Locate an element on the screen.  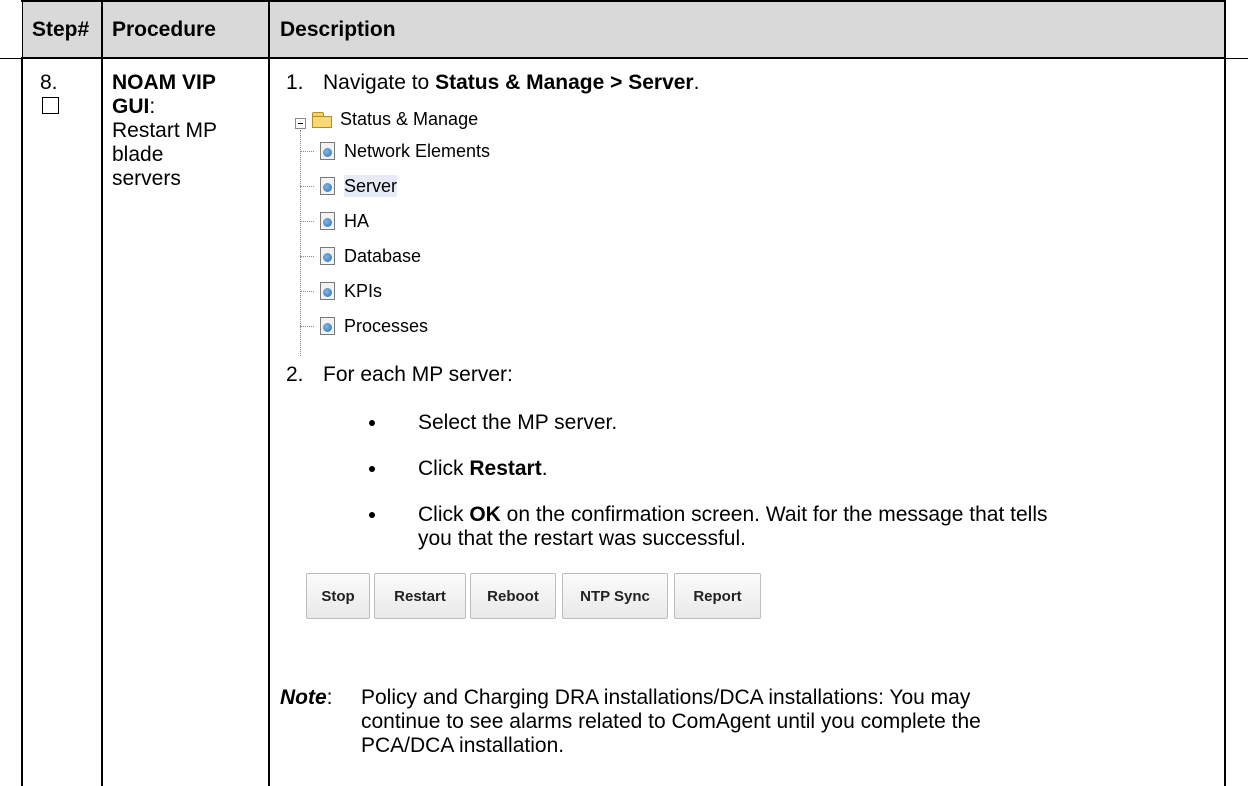
table-border-right is located at coordinates (1225, 393).